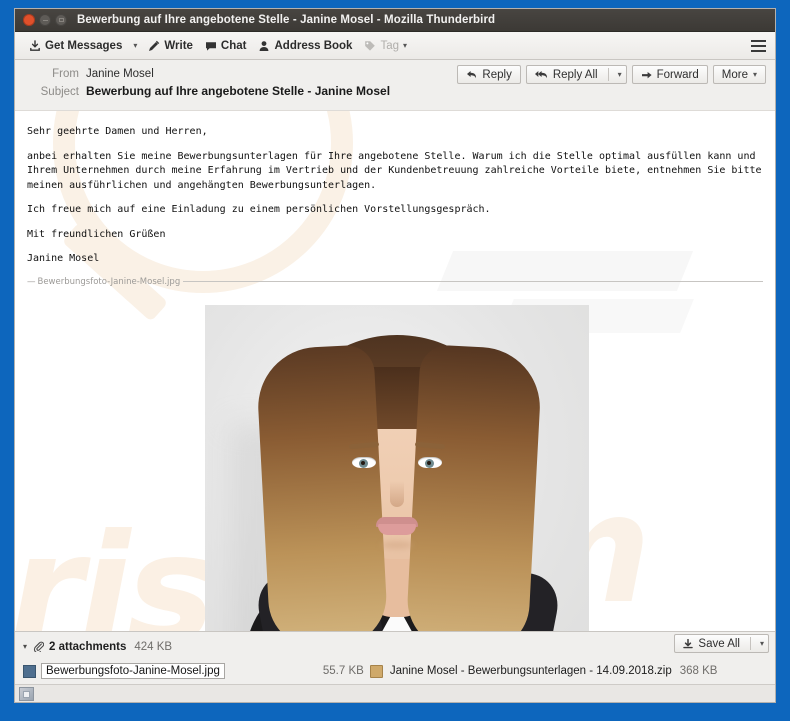 The height and width of the screenshot is (721, 790). What do you see at coordinates (29, 671) in the screenshot?
I see `image-file-icon` at bounding box center [29, 671].